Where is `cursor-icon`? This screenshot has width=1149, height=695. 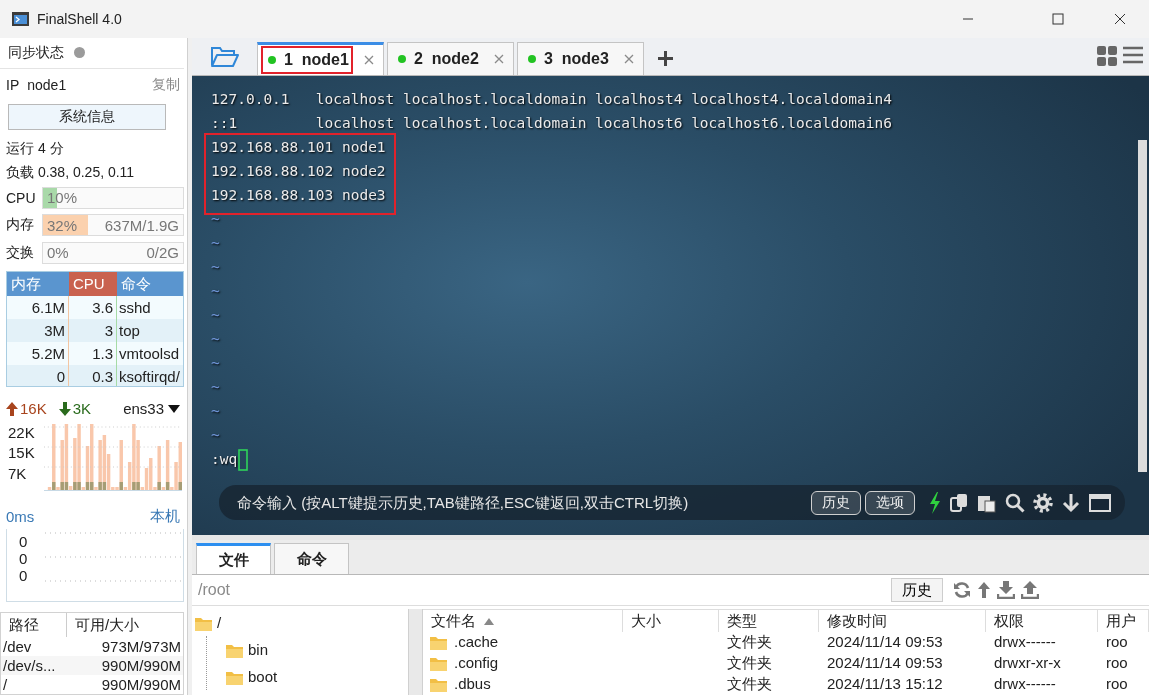
cursor-icon is located at coordinates (243, 460).